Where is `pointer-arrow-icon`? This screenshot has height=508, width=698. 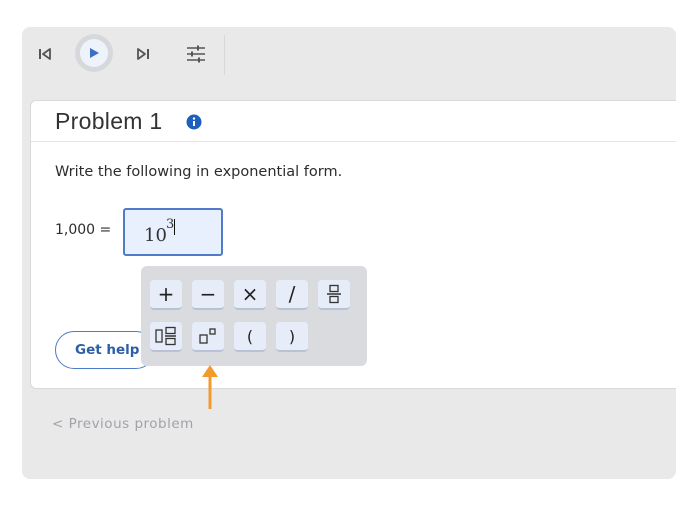
pointer-arrow-icon is located at coordinates (210, 387).